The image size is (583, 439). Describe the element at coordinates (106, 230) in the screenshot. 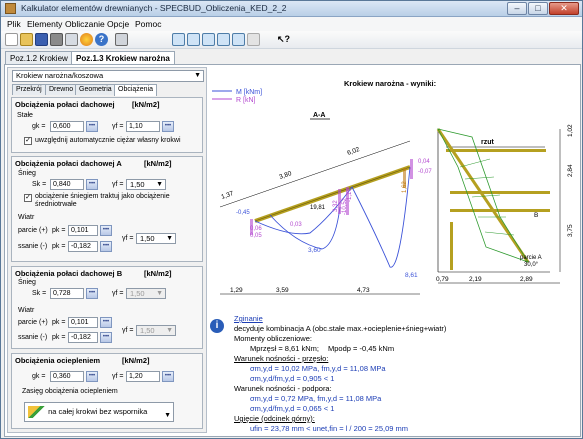

I see `pk-plus-more-button: •••` at that location.